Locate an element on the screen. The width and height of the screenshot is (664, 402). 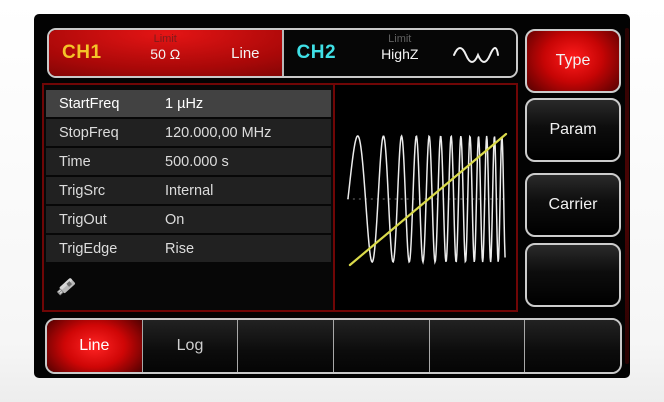
ch2-status-tab: CH2 Limit HighZ is located at coordinates (398, 53).